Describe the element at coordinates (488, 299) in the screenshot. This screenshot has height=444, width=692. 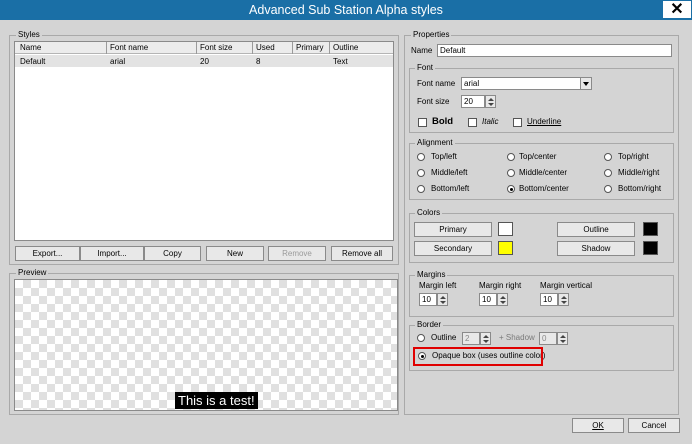
I see `margin-right-input: 10` at that location.